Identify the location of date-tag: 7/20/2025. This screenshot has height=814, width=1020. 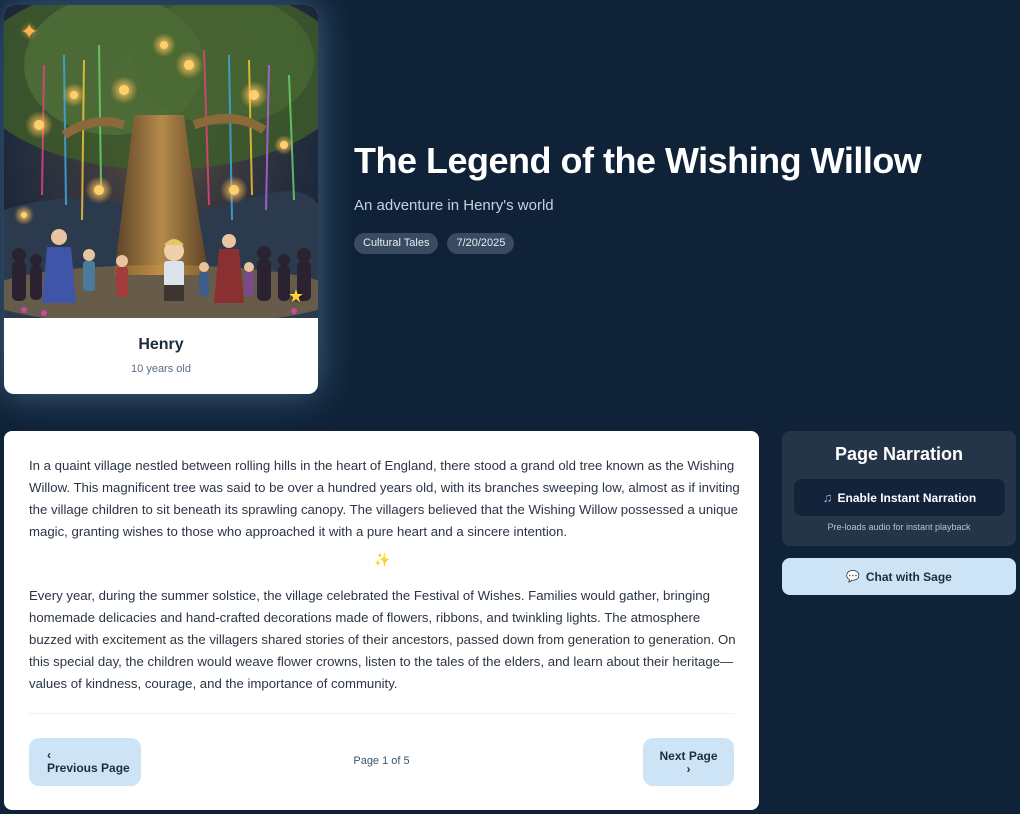
(481, 243).